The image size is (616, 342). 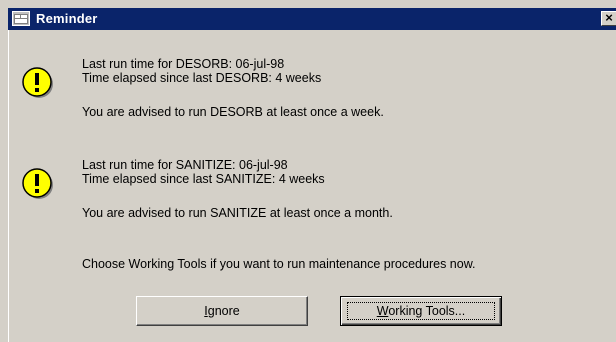 I want to click on window-edge, so click(x=8, y=186).